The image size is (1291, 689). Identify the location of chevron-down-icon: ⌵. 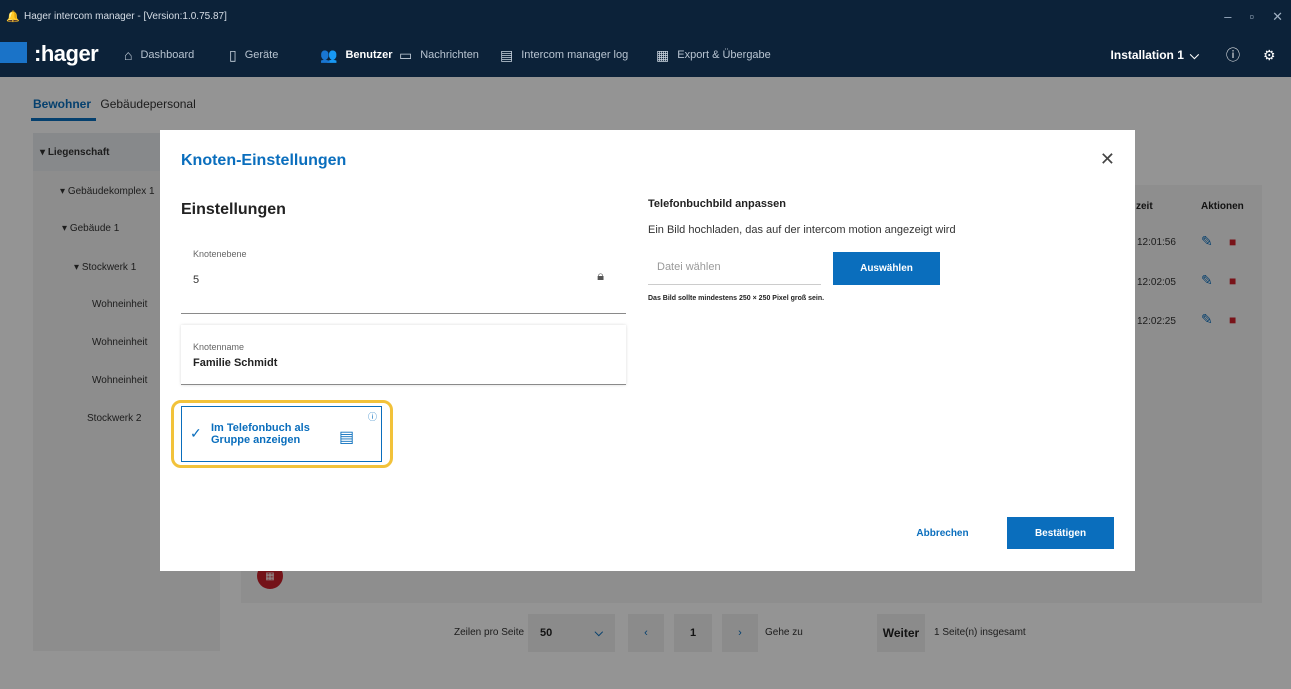
(1194, 54).